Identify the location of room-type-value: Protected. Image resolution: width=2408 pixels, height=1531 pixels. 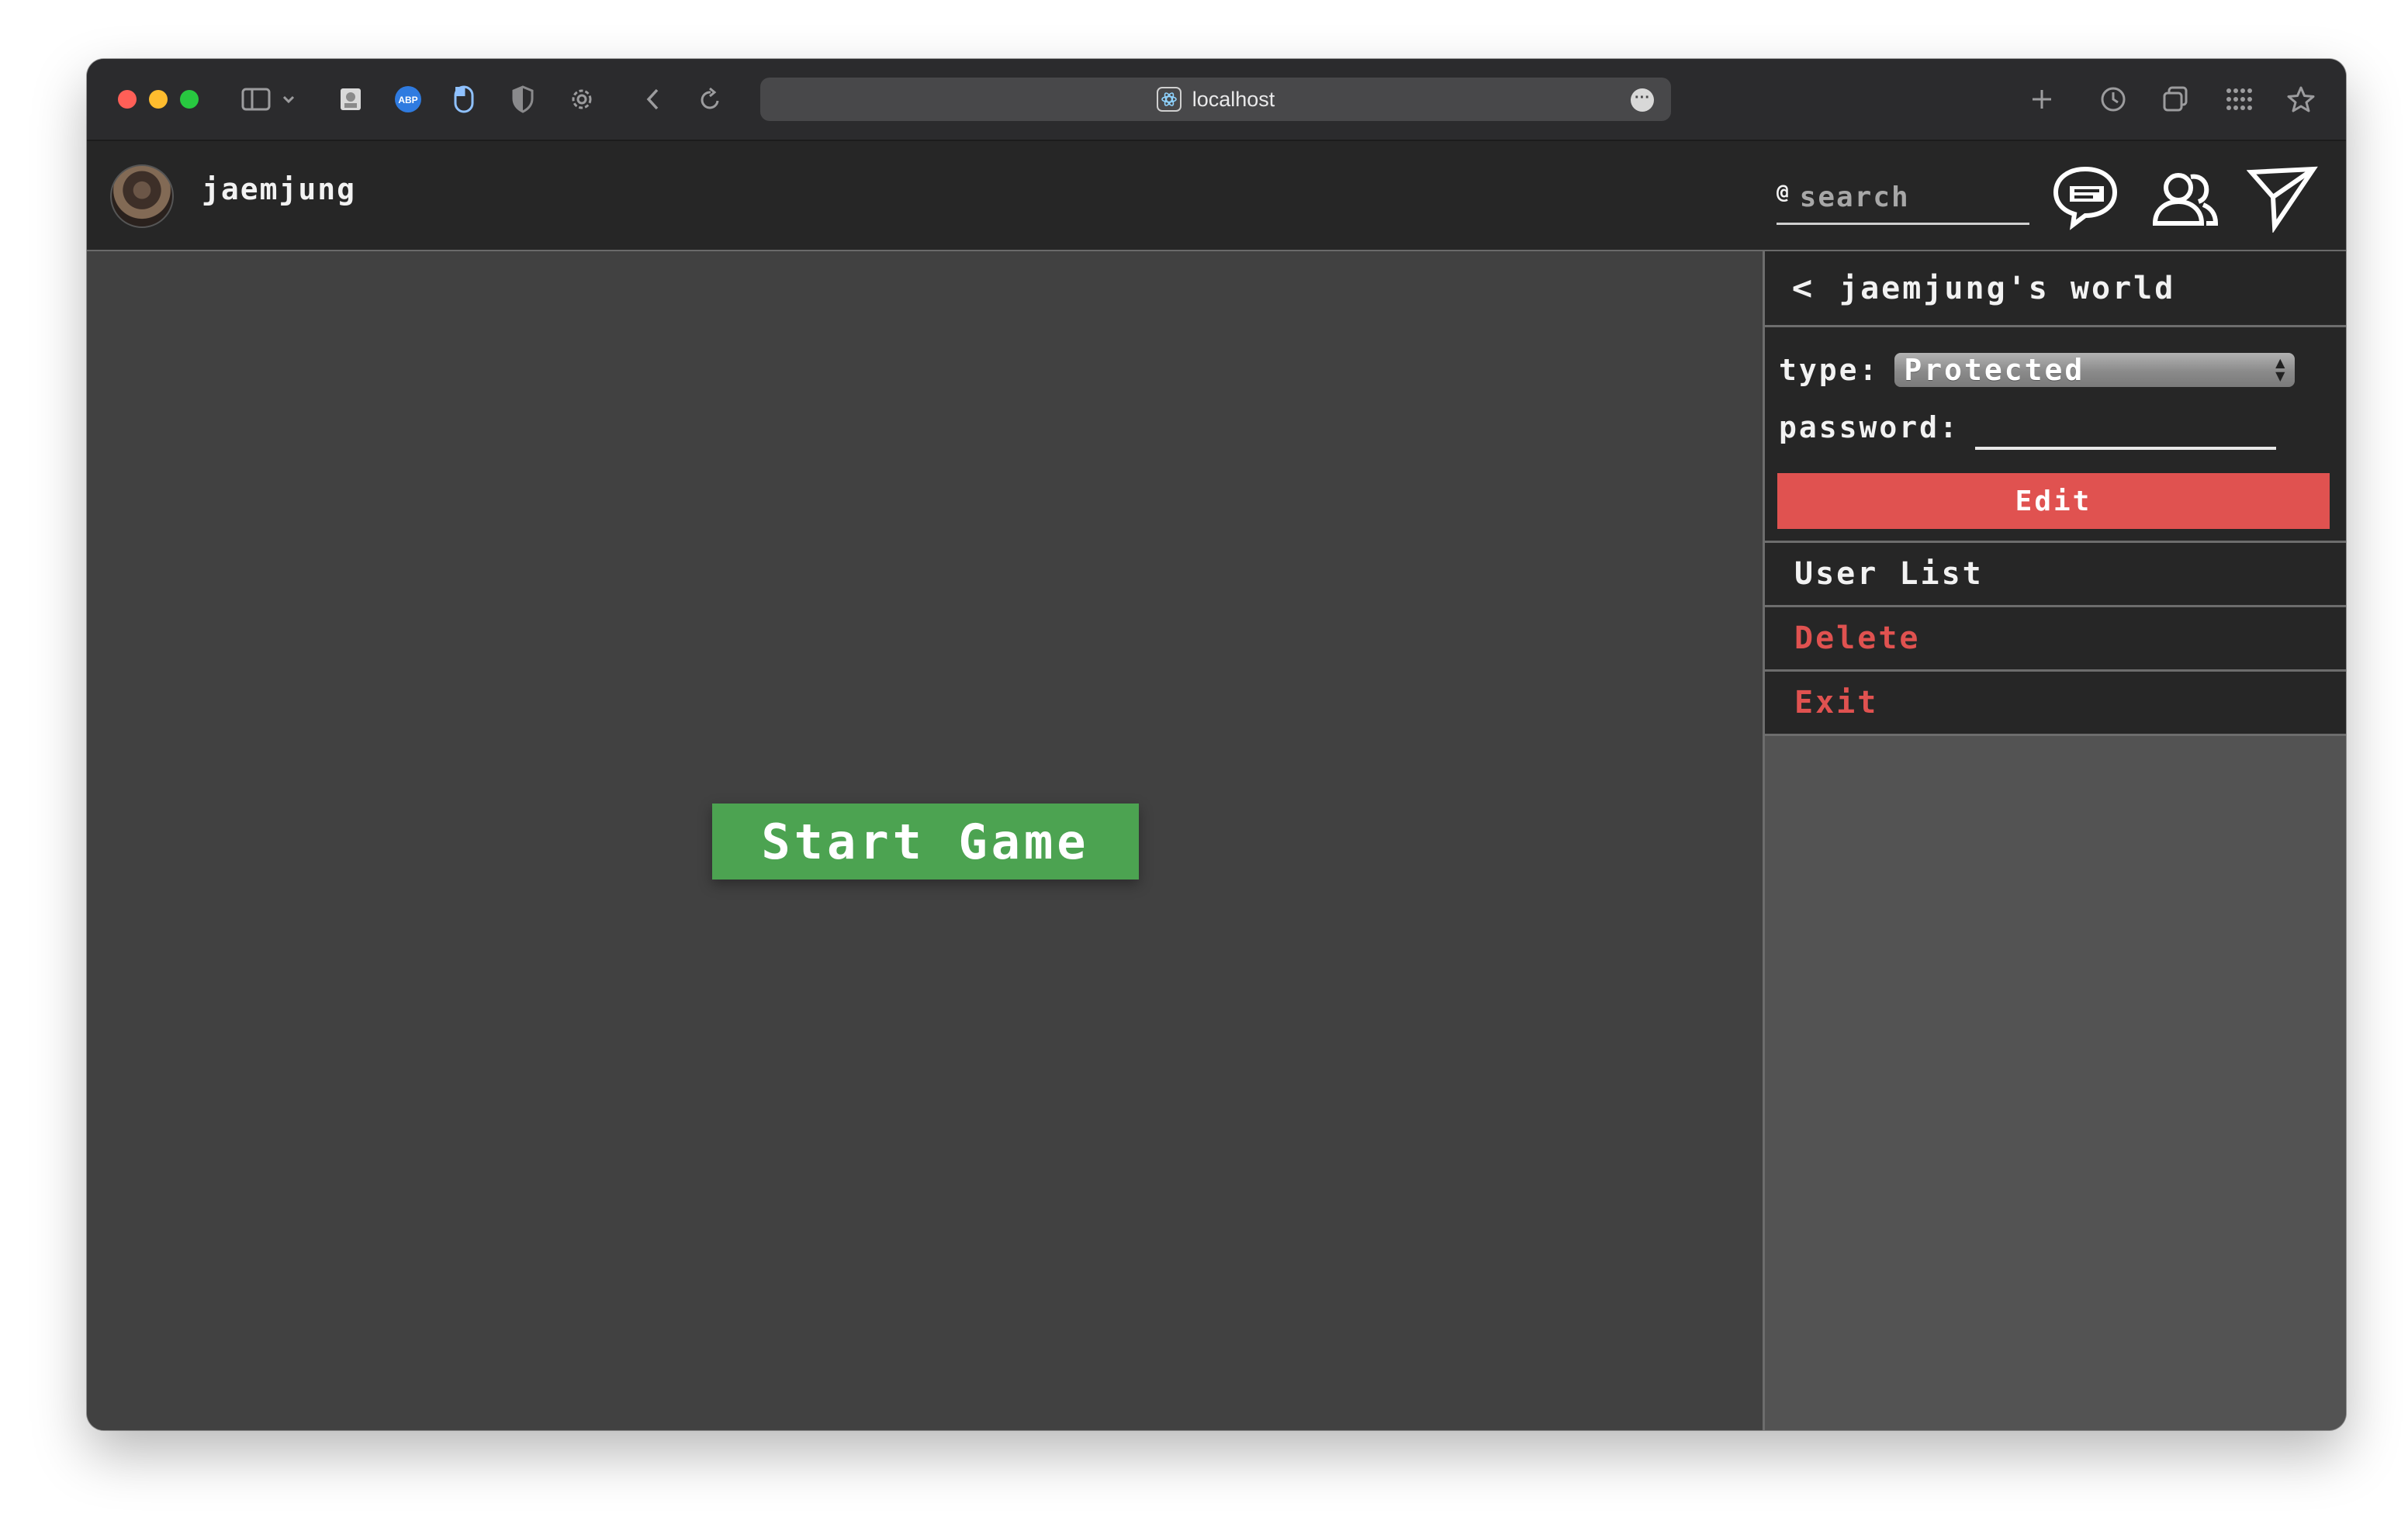
(1995, 370).